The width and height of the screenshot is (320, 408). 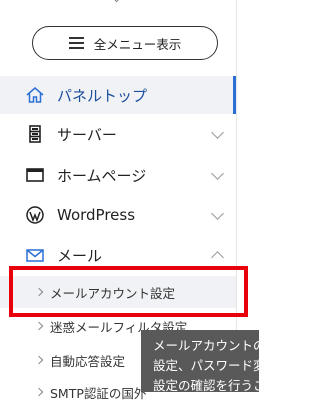 What do you see at coordinates (113, 293) in the screenshot?
I see `submenu-item-label: メールアカウント設定` at bounding box center [113, 293].